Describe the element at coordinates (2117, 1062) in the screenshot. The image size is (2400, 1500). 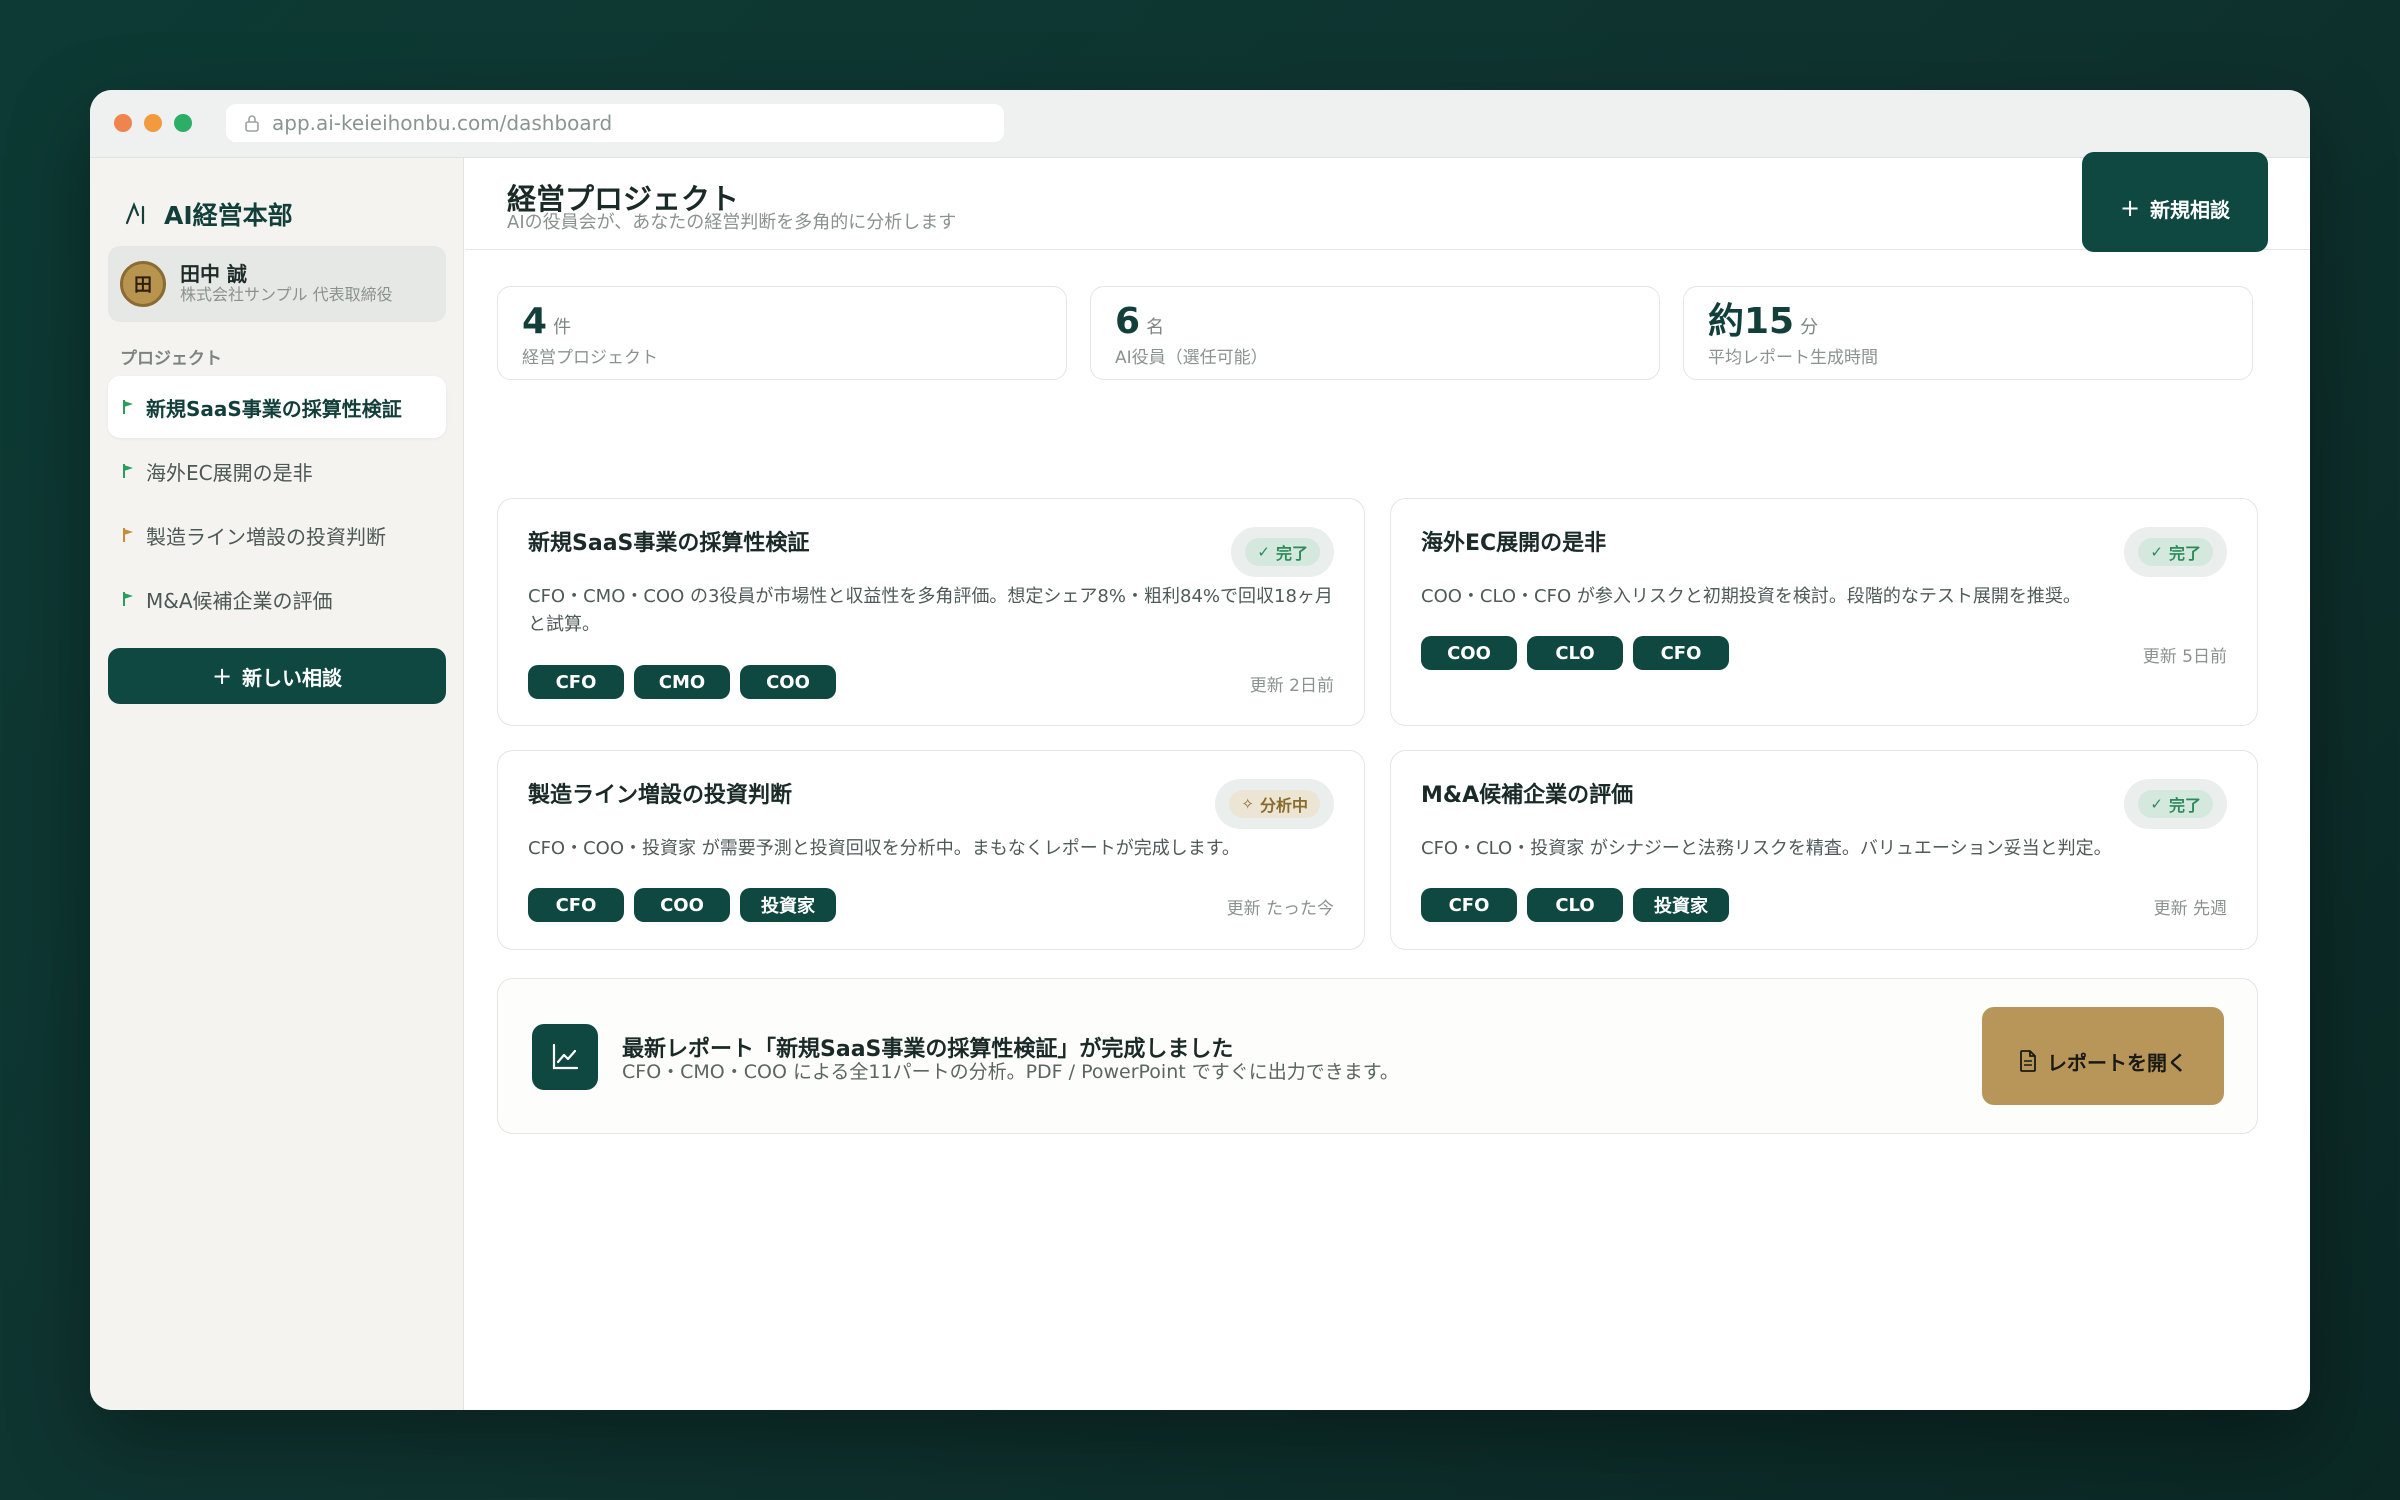
I see `open-report-label: レポートを開く` at that location.